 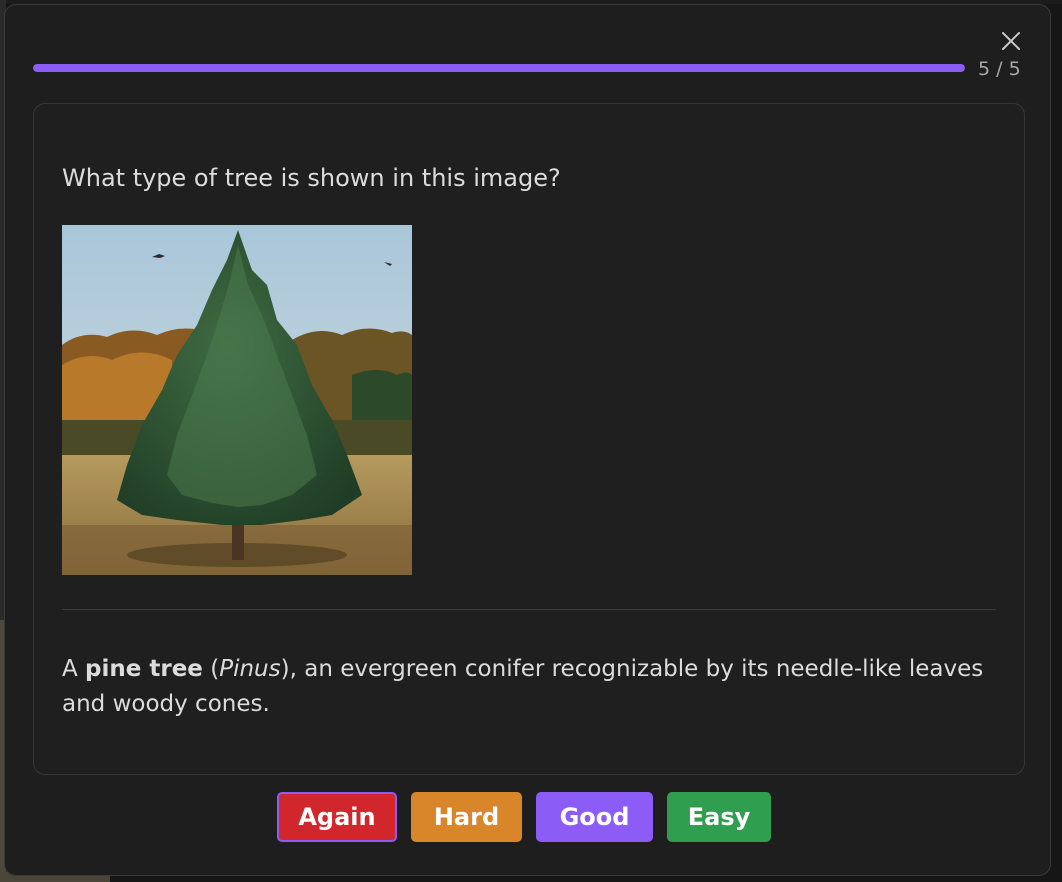 What do you see at coordinates (594, 817) in the screenshot?
I see `good-button: Good` at bounding box center [594, 817].